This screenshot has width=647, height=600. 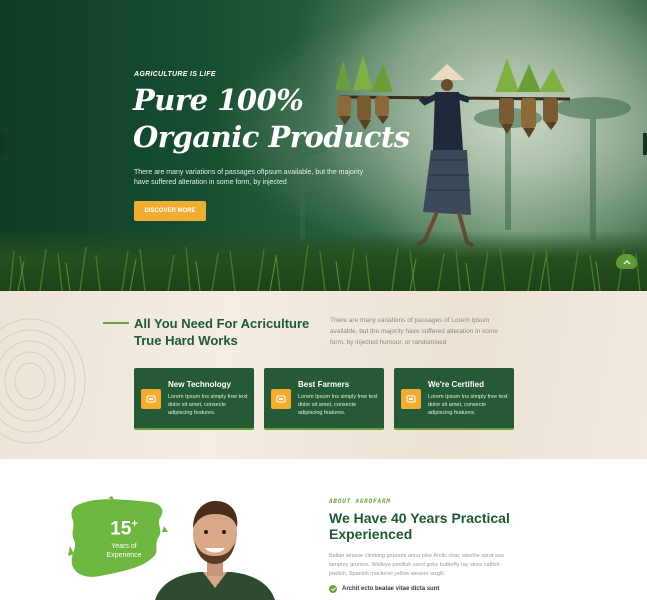 What do you see at coordinates (134, 524) in the screenshot?
I see `years-plus-sign: +` at bounding box center [134, 524].